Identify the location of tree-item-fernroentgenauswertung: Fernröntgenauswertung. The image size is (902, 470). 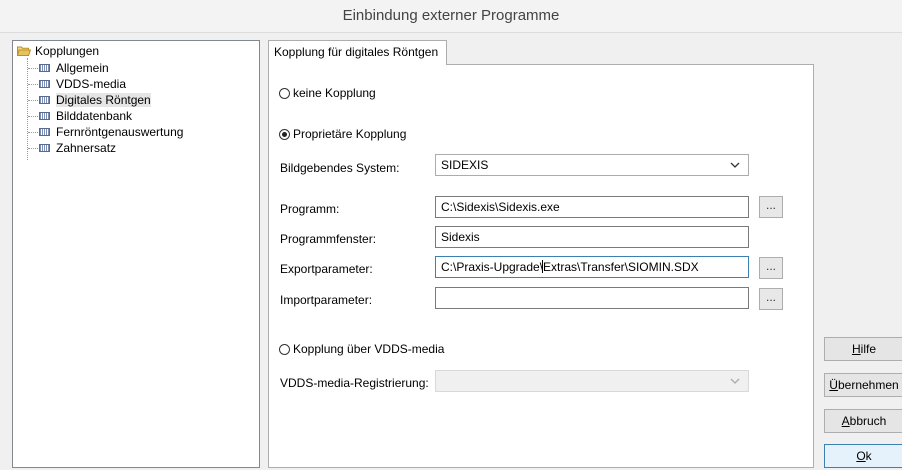
(111, 132).